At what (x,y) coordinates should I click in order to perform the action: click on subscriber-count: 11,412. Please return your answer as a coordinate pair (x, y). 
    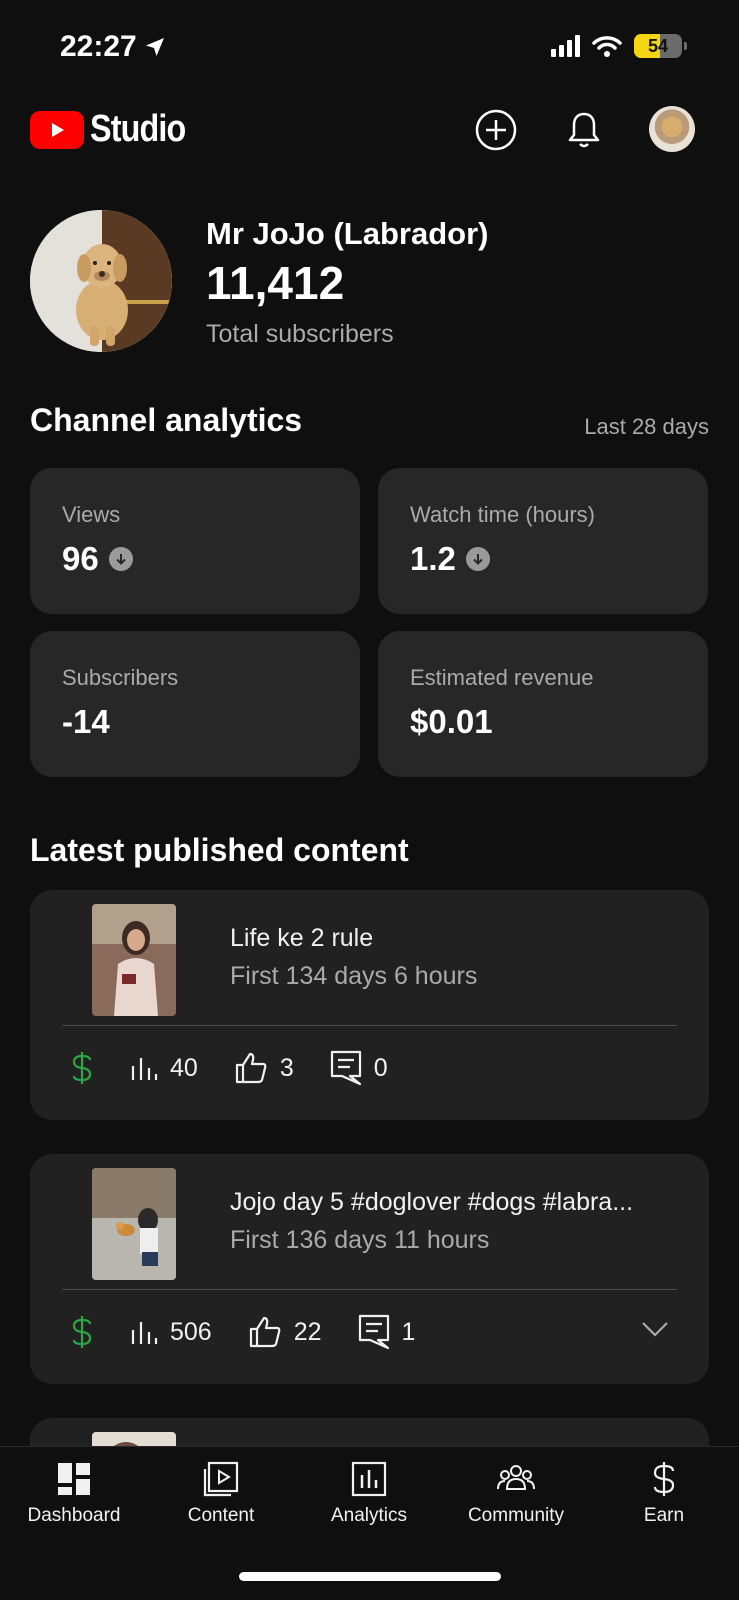
    Looking at the image, I should click on (275, 283).